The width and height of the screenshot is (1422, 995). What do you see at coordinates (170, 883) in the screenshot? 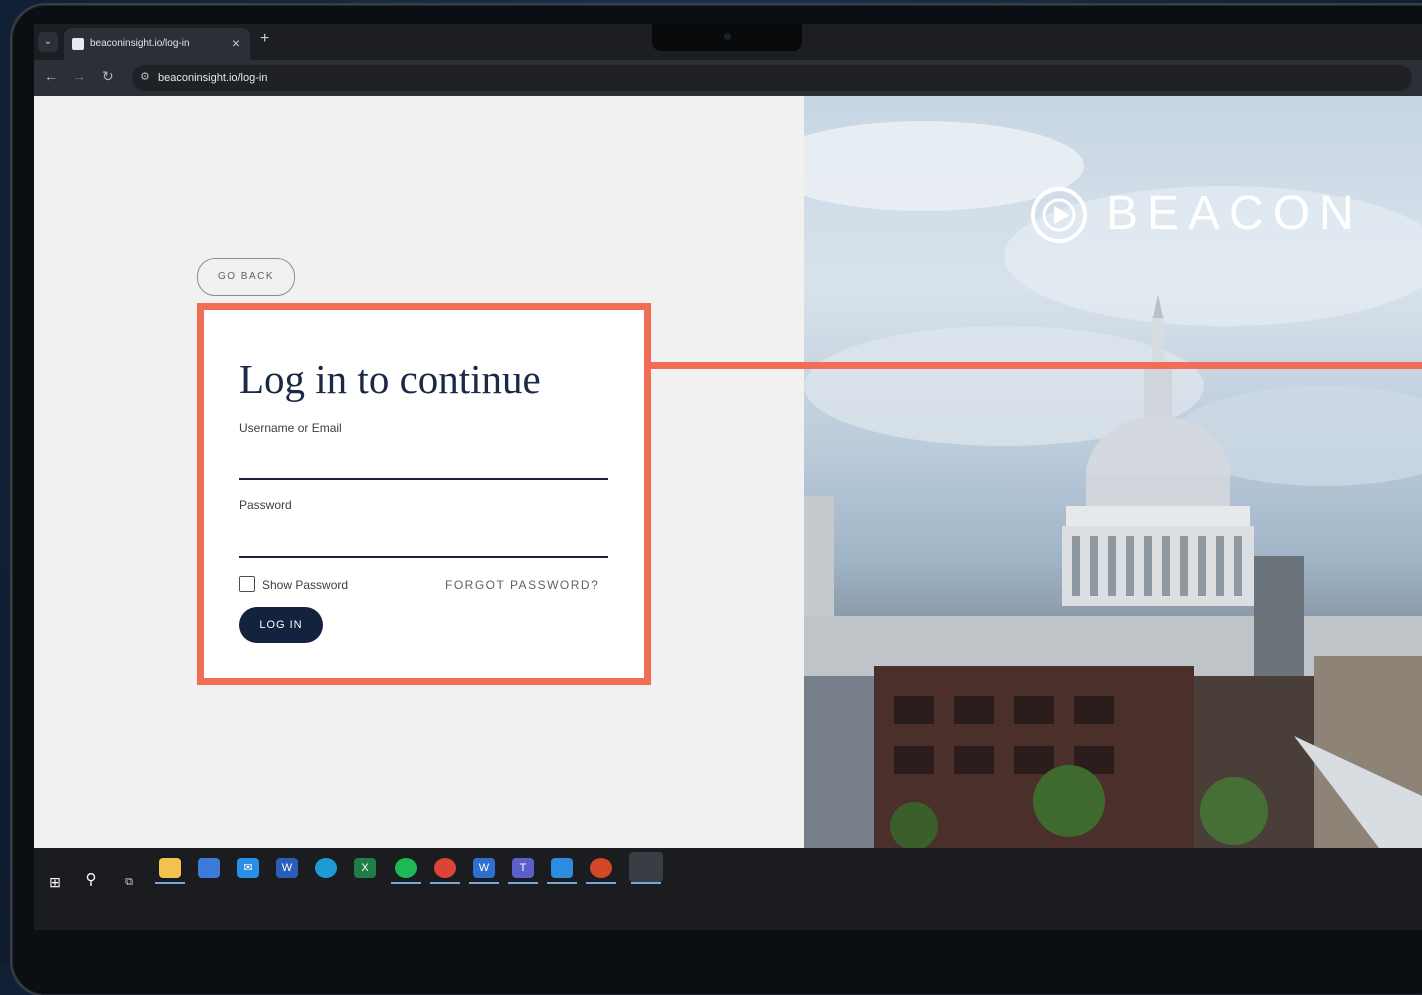
I see `file-explorer-indicator` at bounding box center [170, 883].